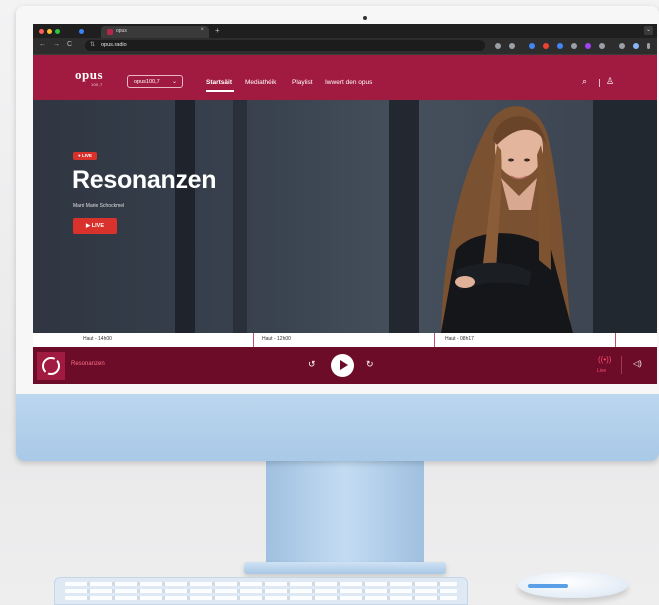 The height and width of the screenshot is (605, 659). I want to click on back-button: ←, so click(42, 44).